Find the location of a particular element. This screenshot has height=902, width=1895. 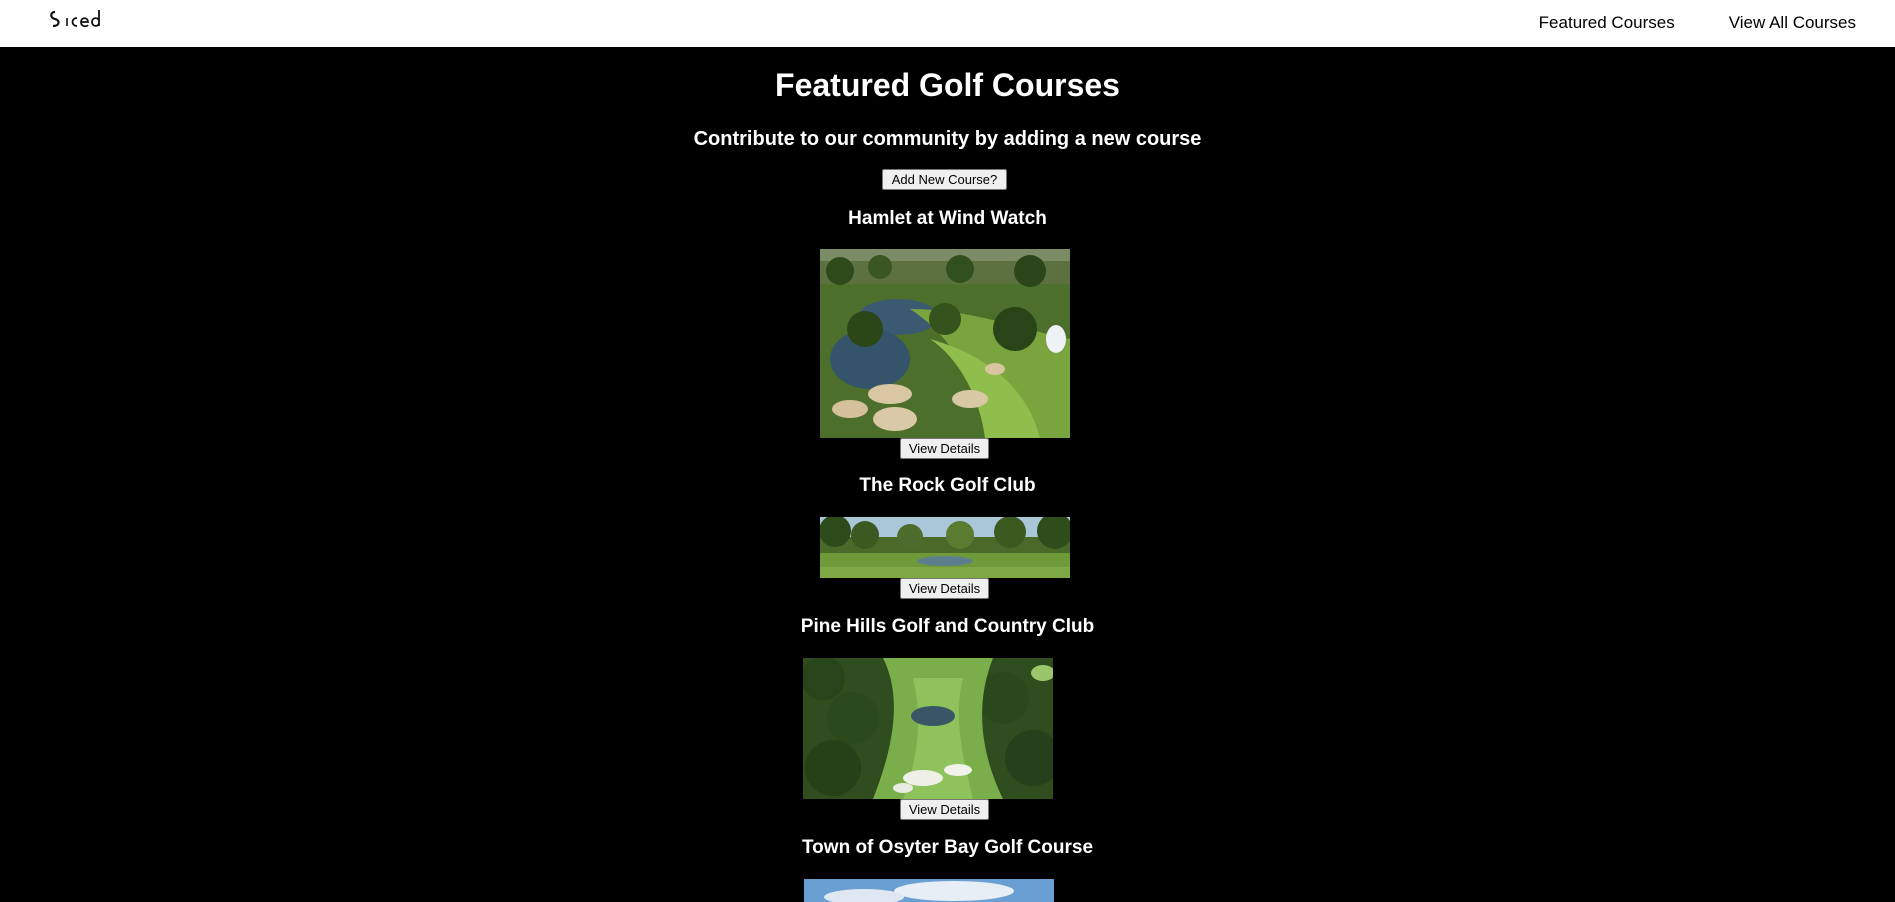

course-title: Hamlet at Wind Watch is located at coordinates (947, 218).